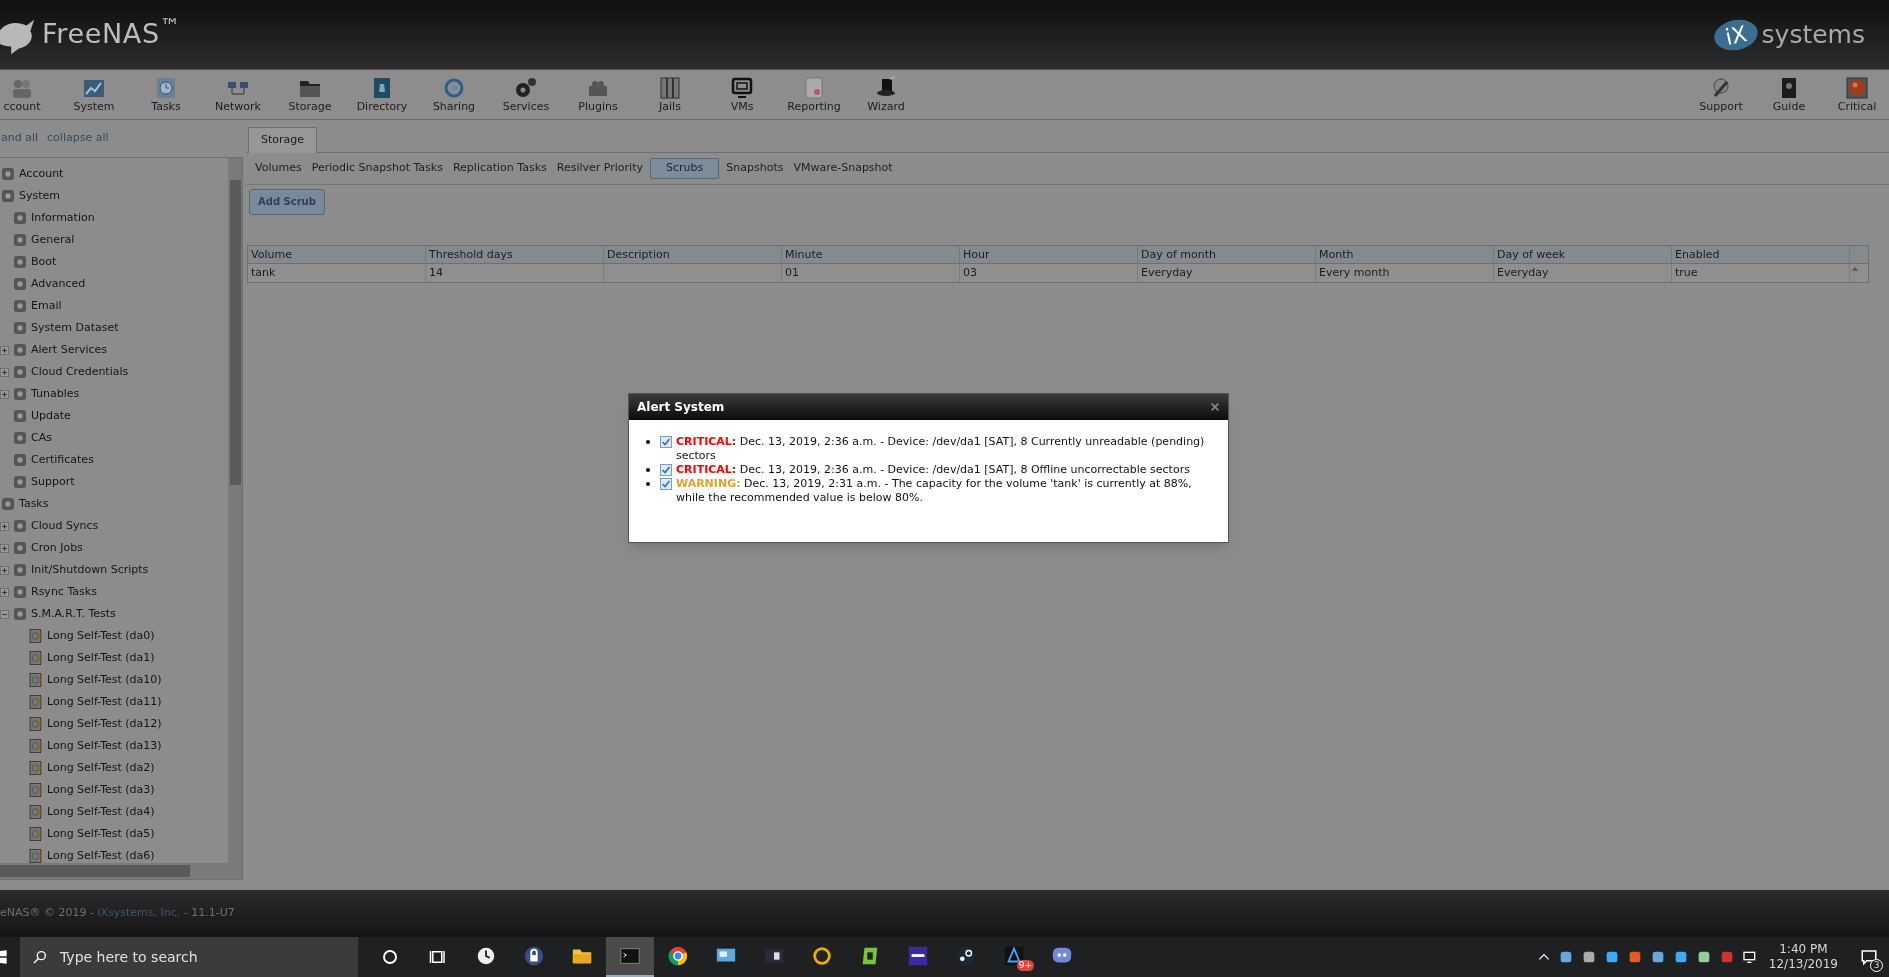  Describe the element at coordinates (1856, 94) in the screenshot. I see `toolbar-button: Critical` at that location.